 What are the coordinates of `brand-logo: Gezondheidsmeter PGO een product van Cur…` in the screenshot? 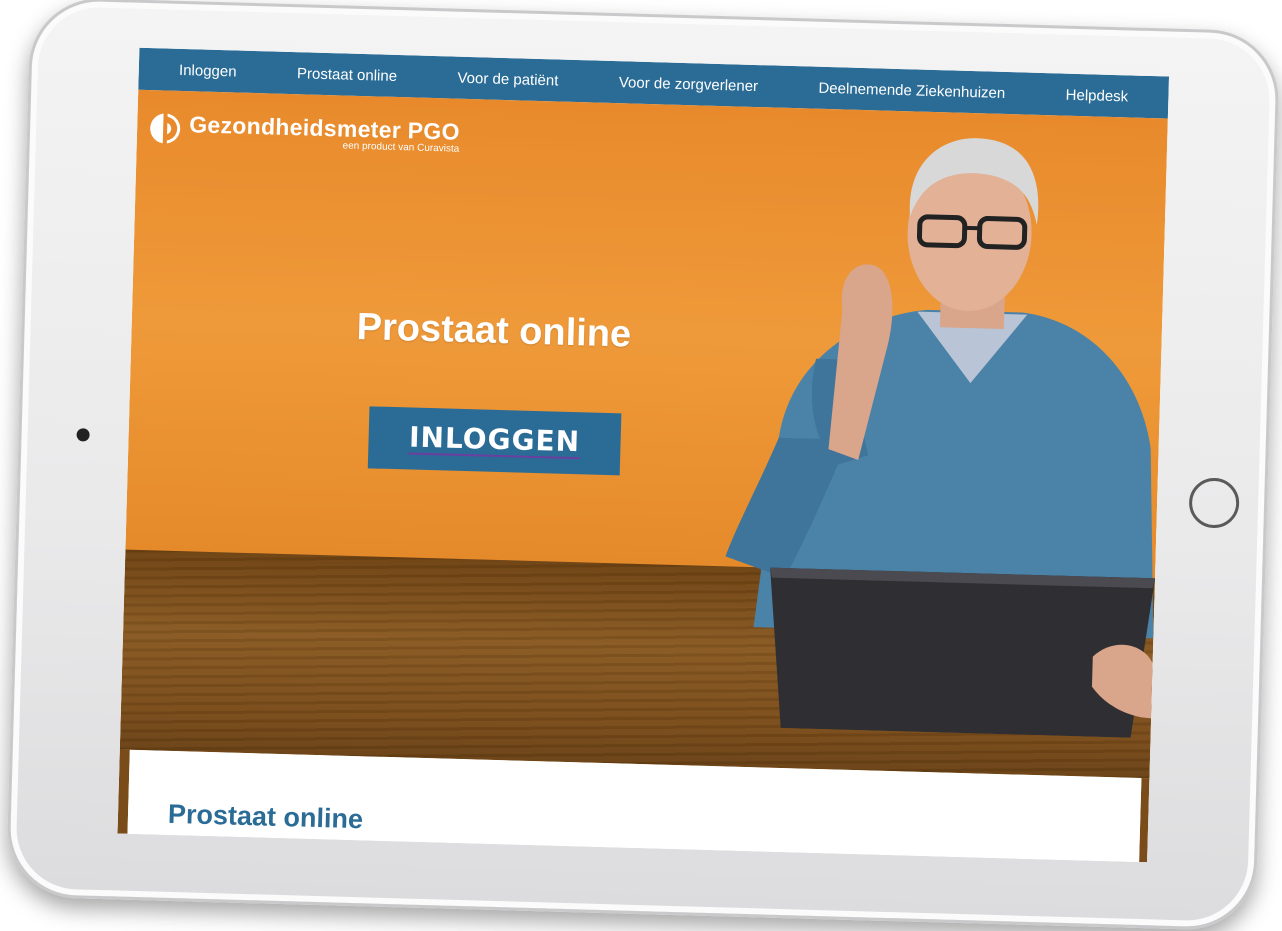 It's located at (304, 132).